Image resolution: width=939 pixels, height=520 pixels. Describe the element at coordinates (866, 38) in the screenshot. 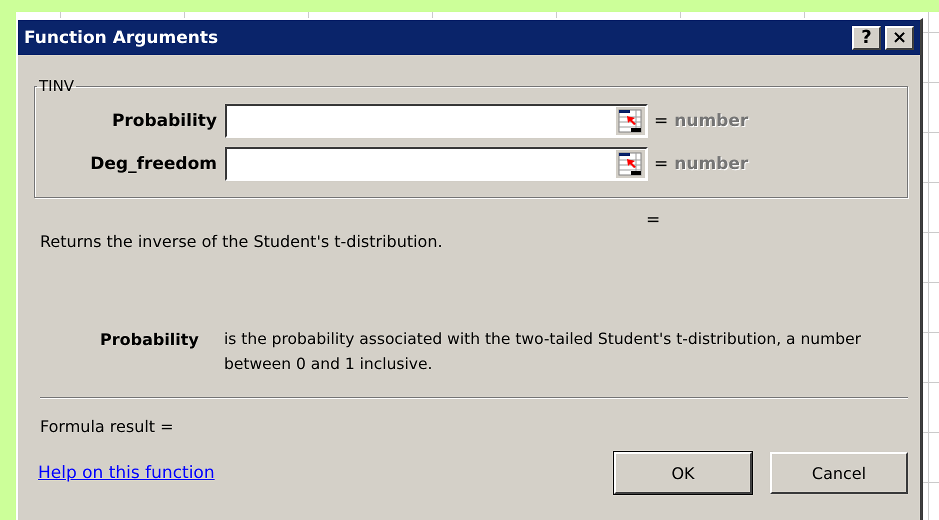

I see `help-button: ?` at that location.